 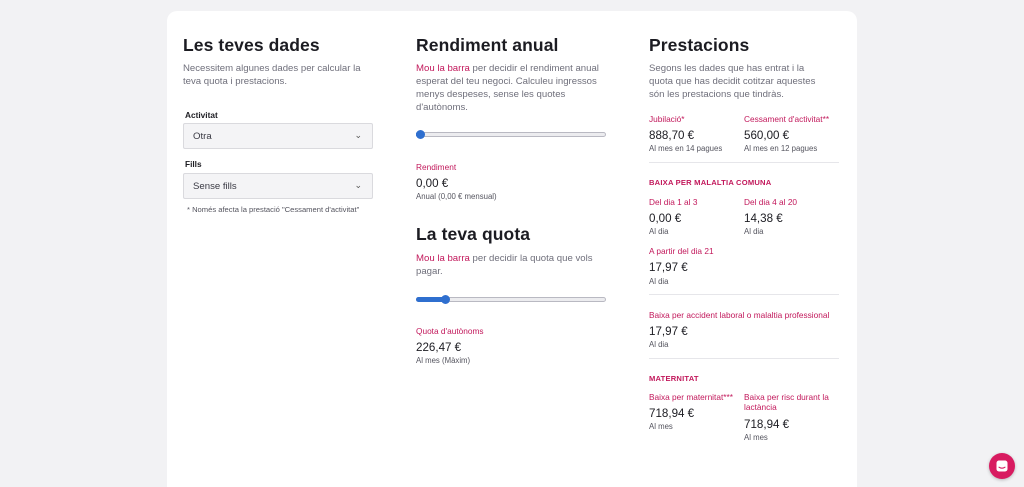 What do you see at coordinates (787, 119) in the screenshot?
I see `cessament-label: Cessament d'activitat**` at bounding box center [787, 119].